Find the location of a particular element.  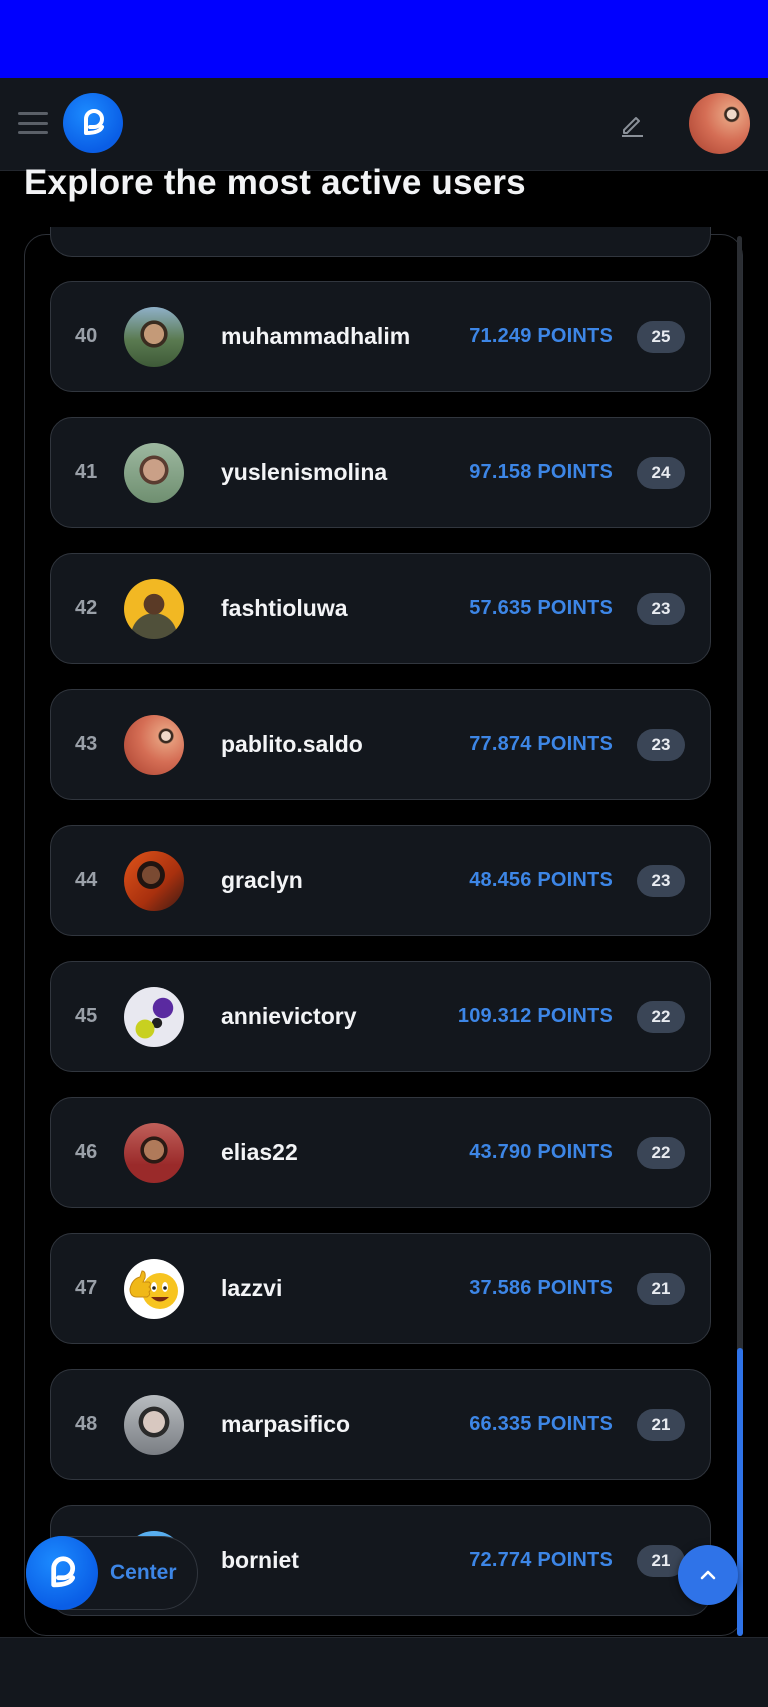

count-badge: 25 is located at coordinates (661, 337).